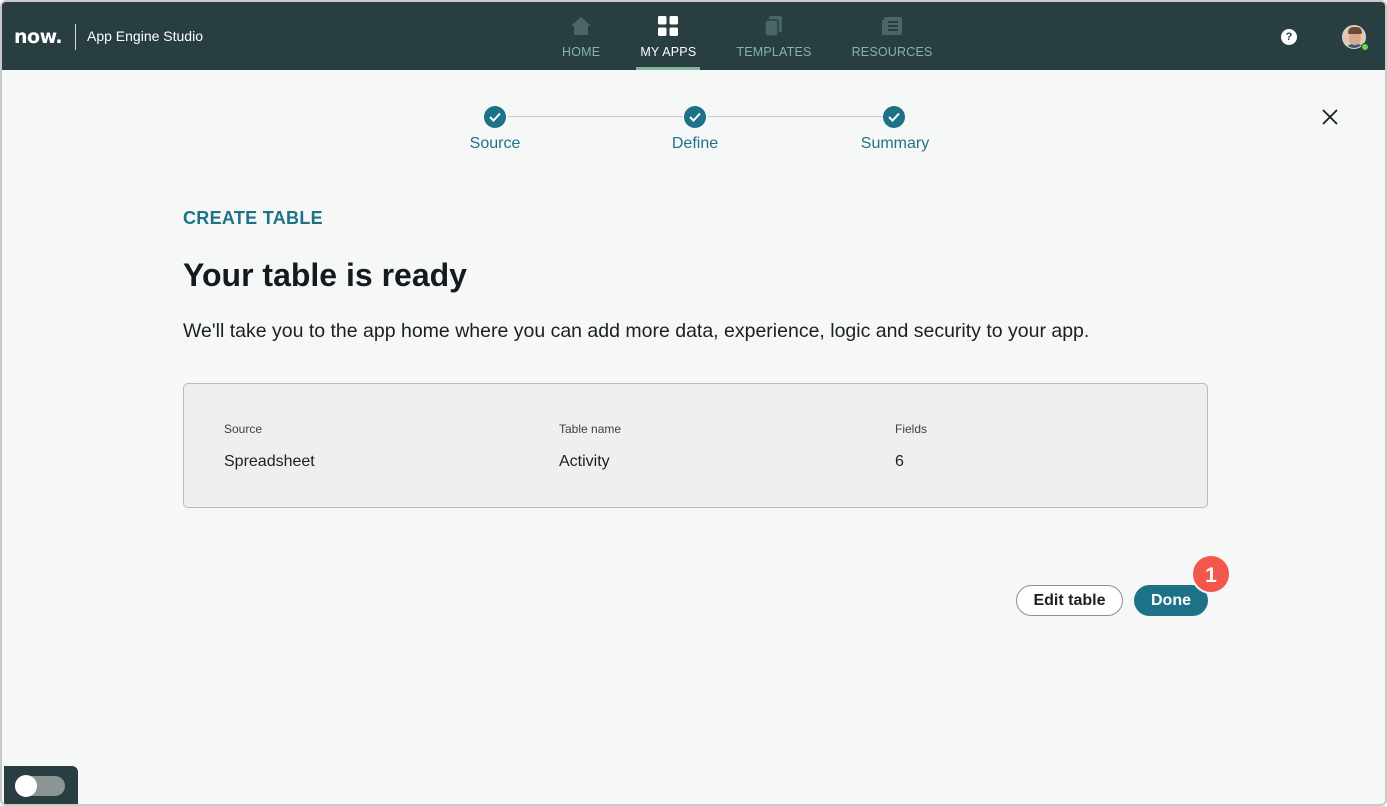 The height and width of the screenshot is (806, 1387). I want to click on nav-templates: TEMPLATES, so click(773, 36).